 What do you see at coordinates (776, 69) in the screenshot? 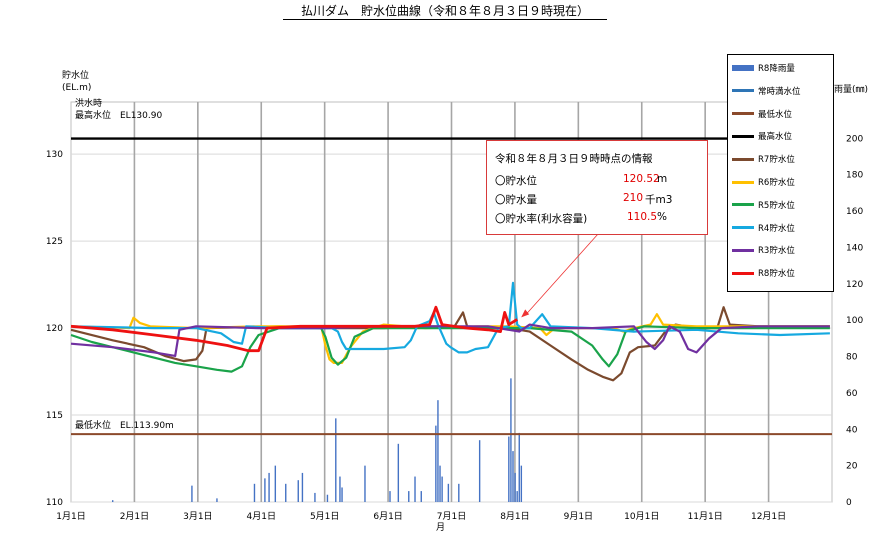
I see `legend-label: R8降雨量` at bounding box center [776, 69].